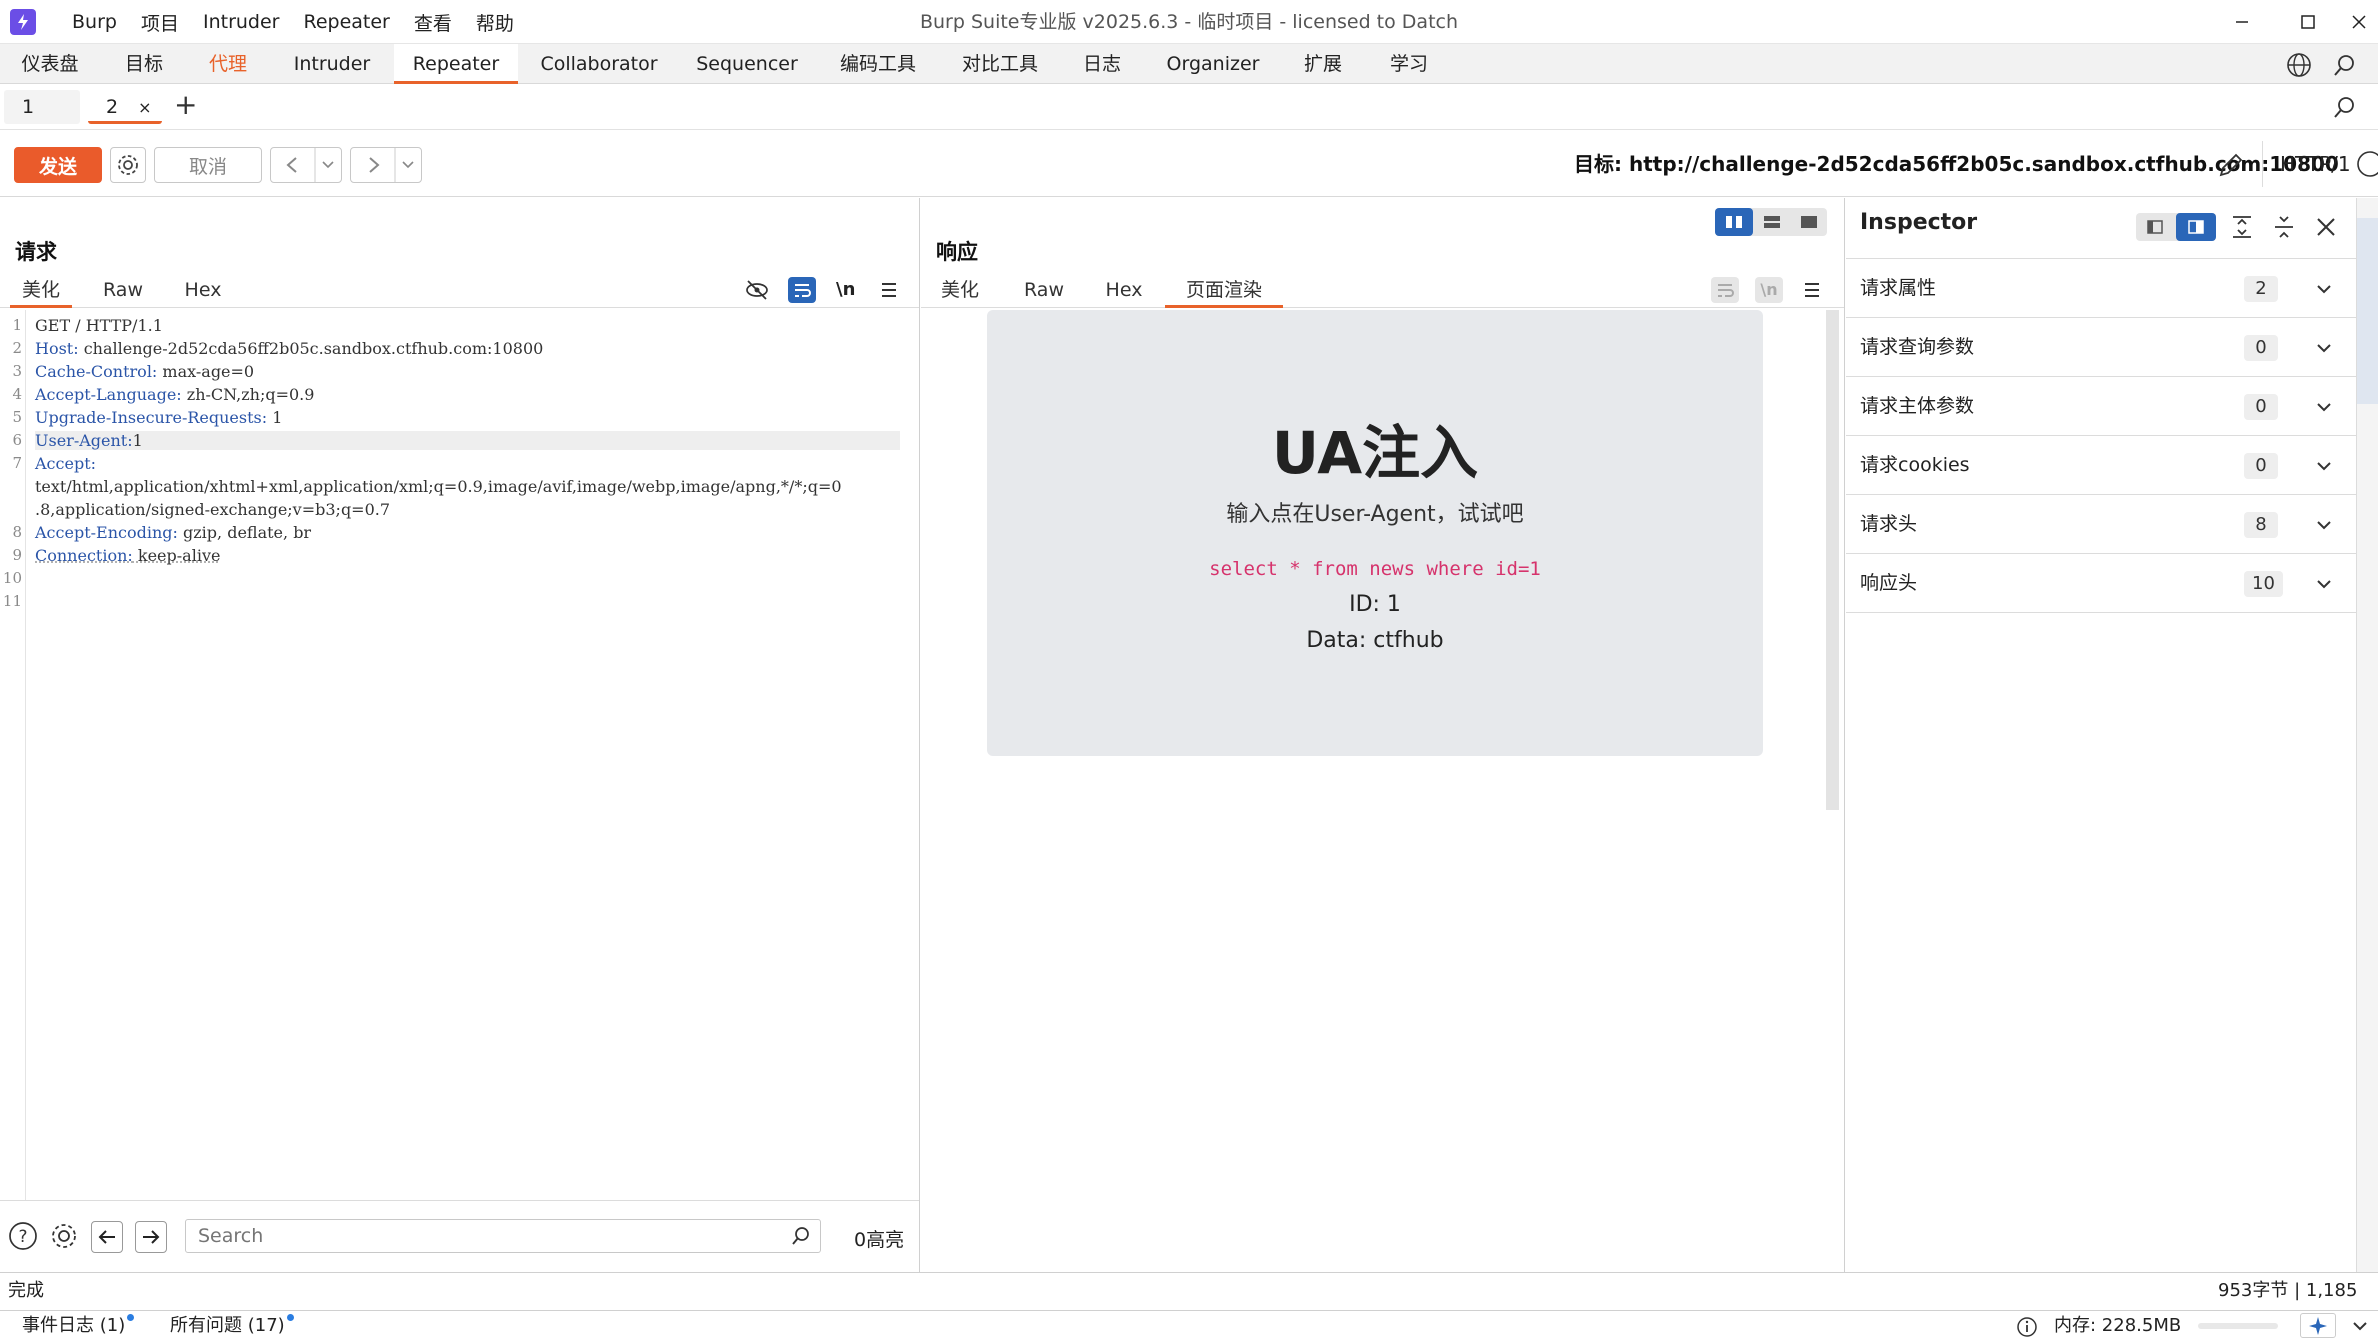 This screenshot has width=2378, height=1339. I want to click on inspector-request-headers: 请求头 8, so click(2101, 524).